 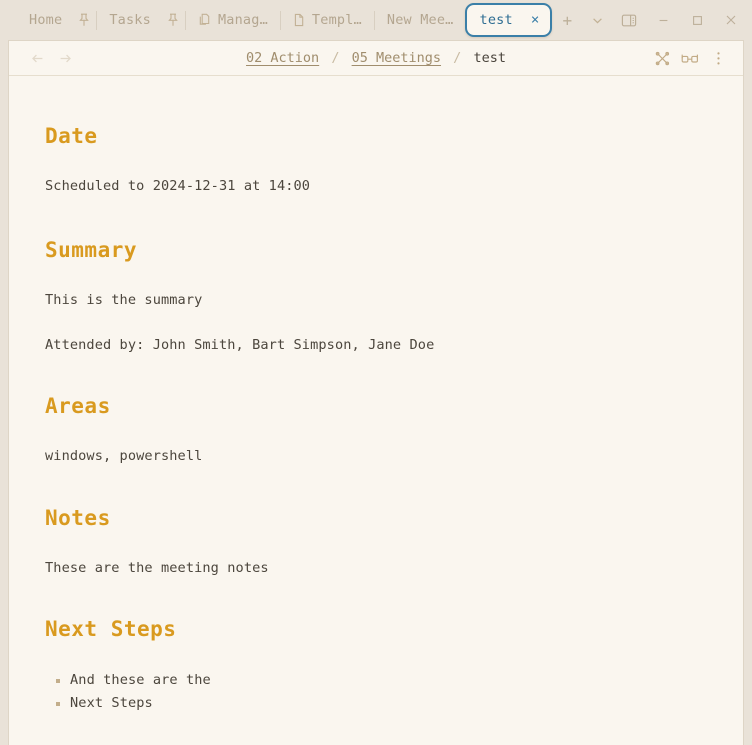 I want to click on tab-tasks: Tasks, so click(x=130, y=20).